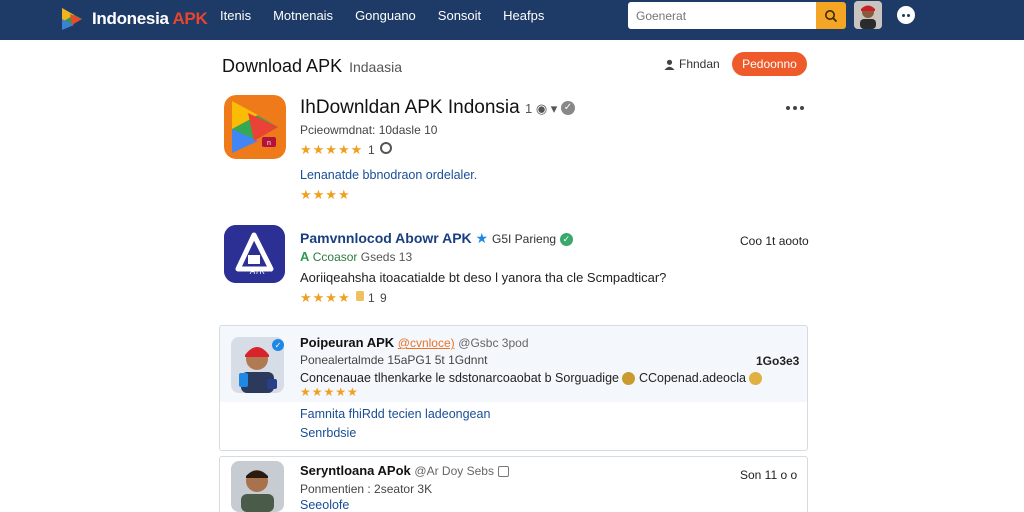 Image resolution: width=1024 pixels, height=512 pixels. What do you see at coordinates (347, 342) in the screenshot?
I see `review1-name: Poipeuran APK` at bounding box center [347, 342].